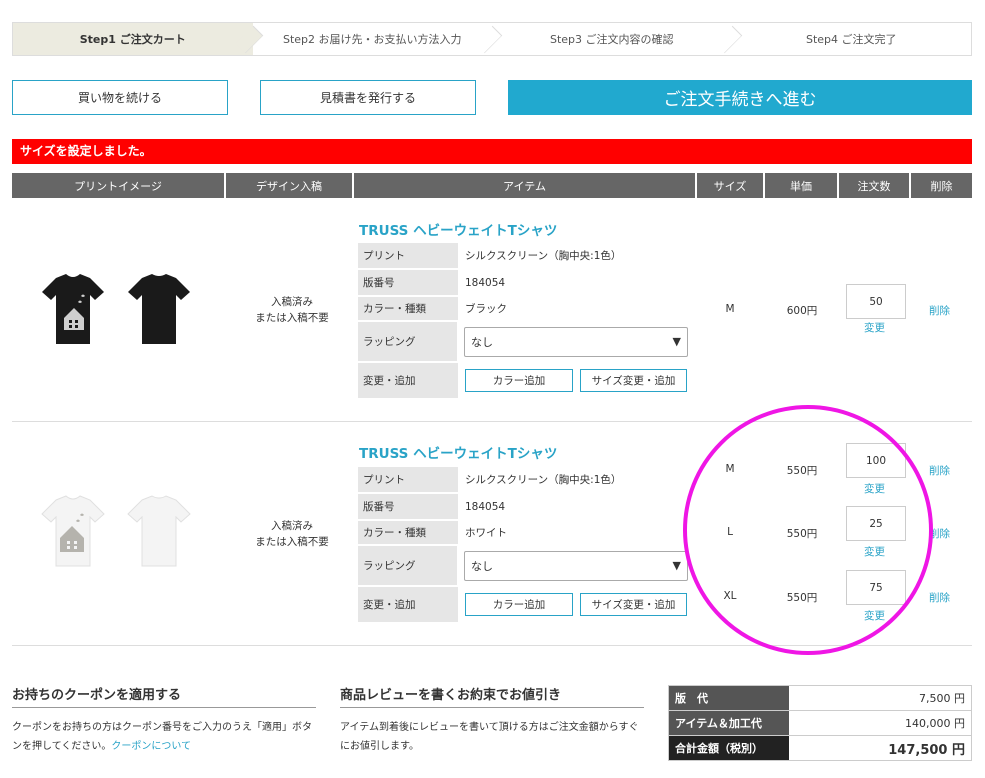 Image resolution: width=985 pixels, height=778 pixels. I want to click on header-size: サイズ, so click(731, 185).